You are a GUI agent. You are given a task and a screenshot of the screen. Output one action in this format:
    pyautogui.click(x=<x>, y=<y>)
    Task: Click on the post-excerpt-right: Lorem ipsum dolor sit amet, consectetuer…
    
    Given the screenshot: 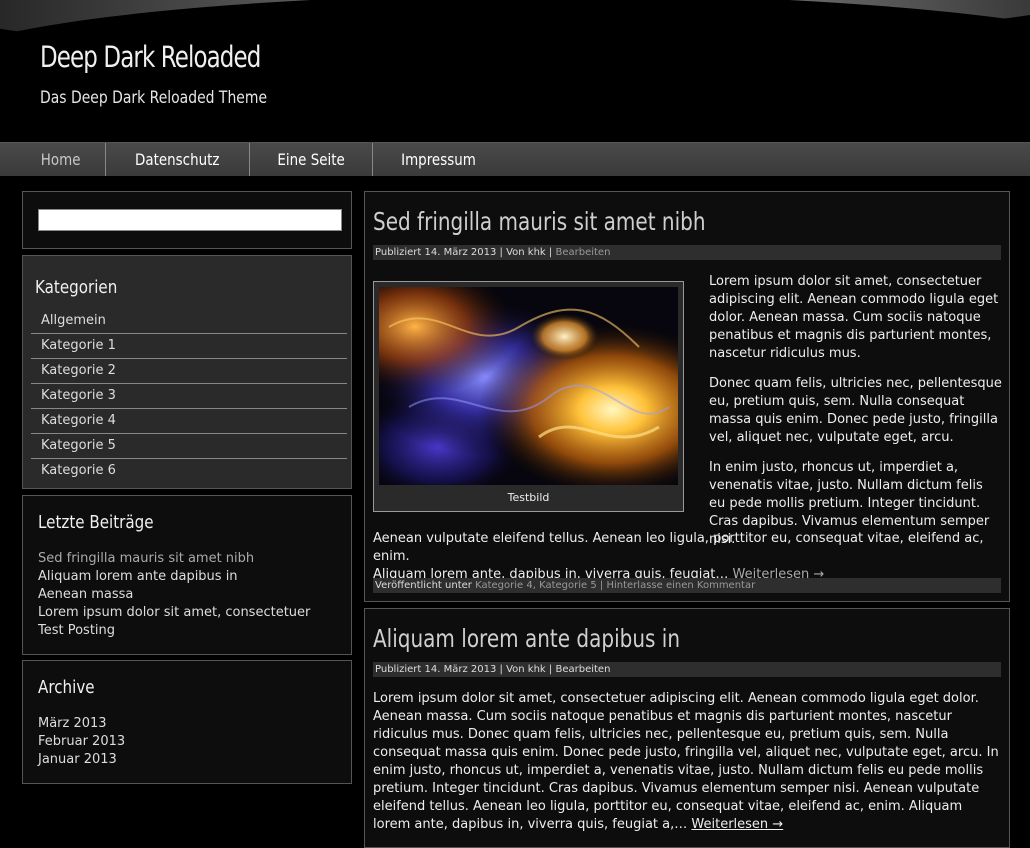 What is the action you would take?
    pyautogui.click(x=856, y=411)
    